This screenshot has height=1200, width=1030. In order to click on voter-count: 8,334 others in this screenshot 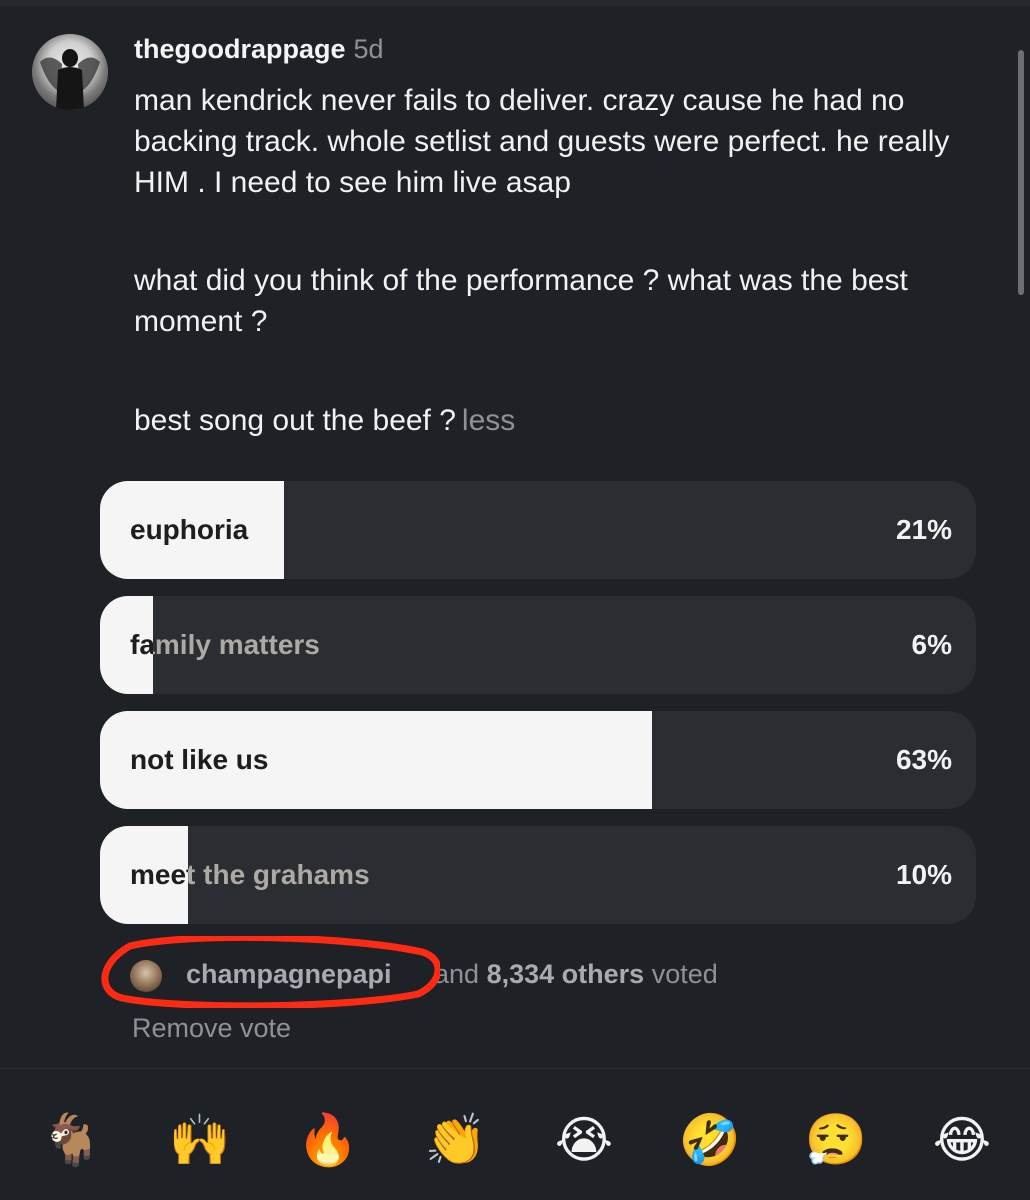, I will do `click(565, 974)`.